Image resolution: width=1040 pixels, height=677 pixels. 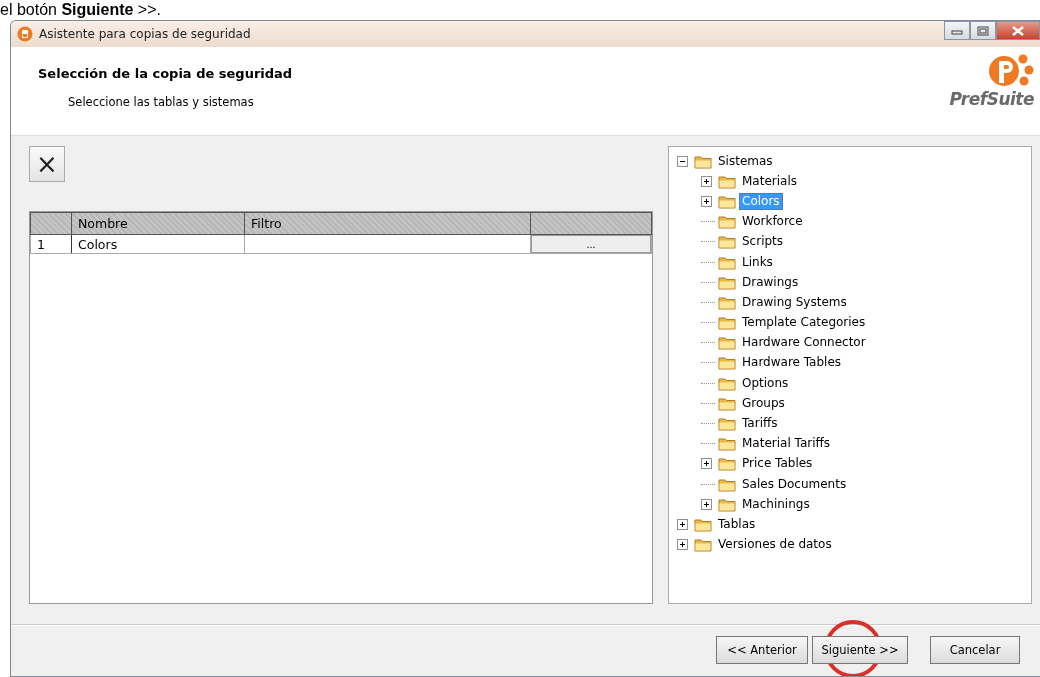 I want to click on tree-item: Versiones de datos, so click(x=775, y=545).